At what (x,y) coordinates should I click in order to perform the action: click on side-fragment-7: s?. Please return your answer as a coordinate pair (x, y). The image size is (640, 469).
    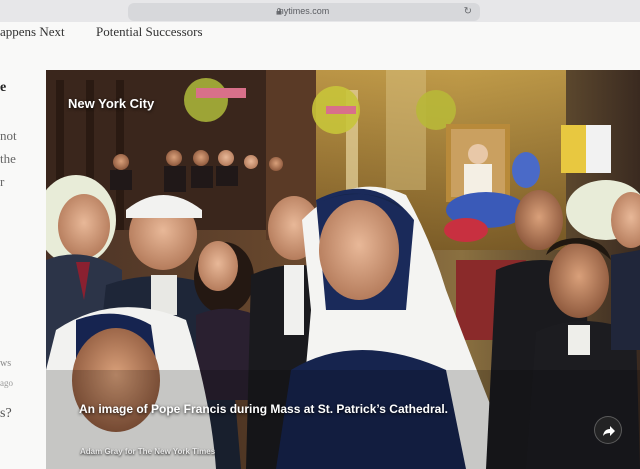
    Looking at the image, I should click on (6, 413).